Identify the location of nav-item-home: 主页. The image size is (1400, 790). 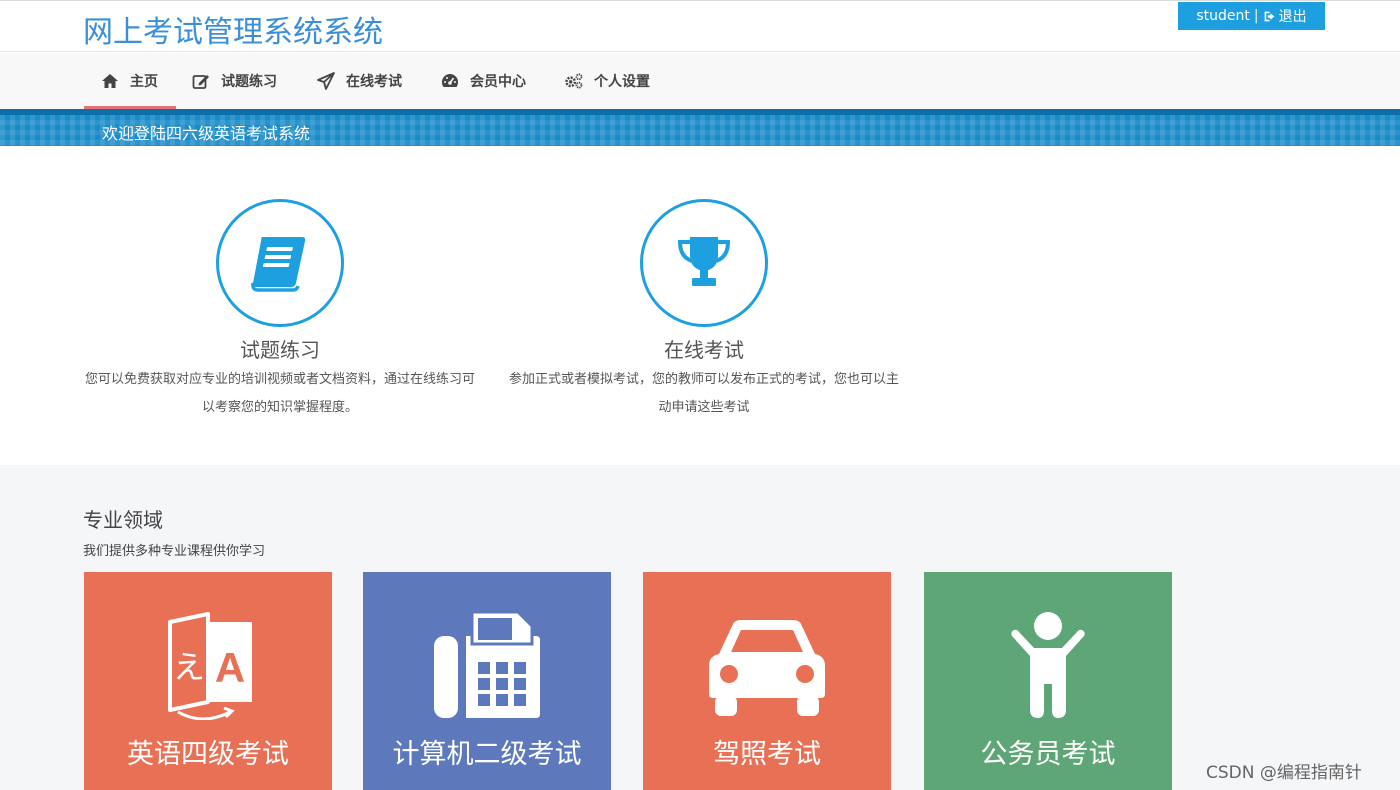
(130, 81).